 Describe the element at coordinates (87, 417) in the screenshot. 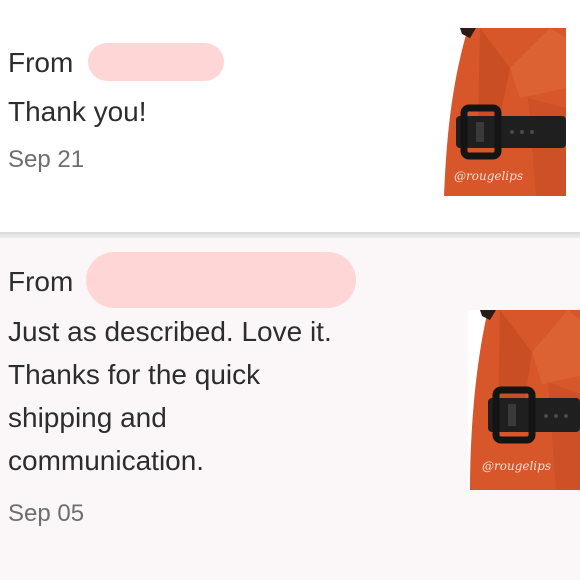

I see `review-text-line: shipping and` at that location.